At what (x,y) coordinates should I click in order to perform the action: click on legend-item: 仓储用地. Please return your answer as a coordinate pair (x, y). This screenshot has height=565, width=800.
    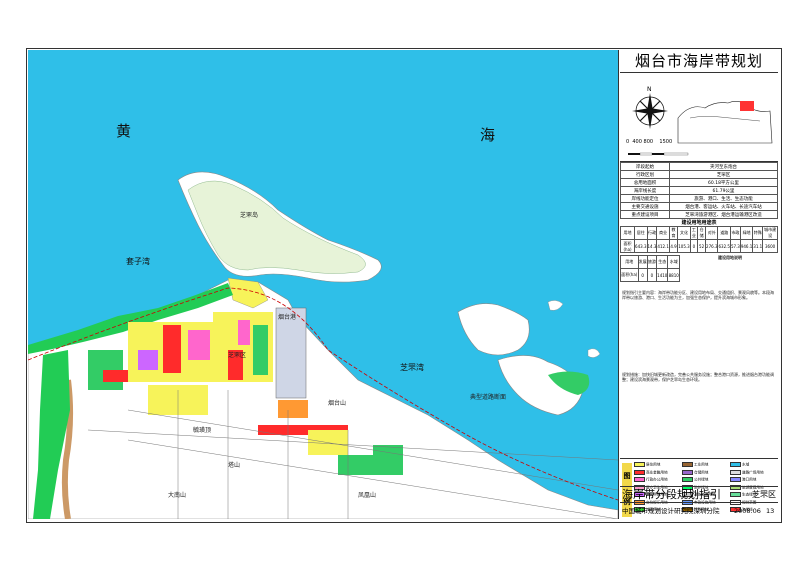
    Looking at the image, I should click on (695, 472).